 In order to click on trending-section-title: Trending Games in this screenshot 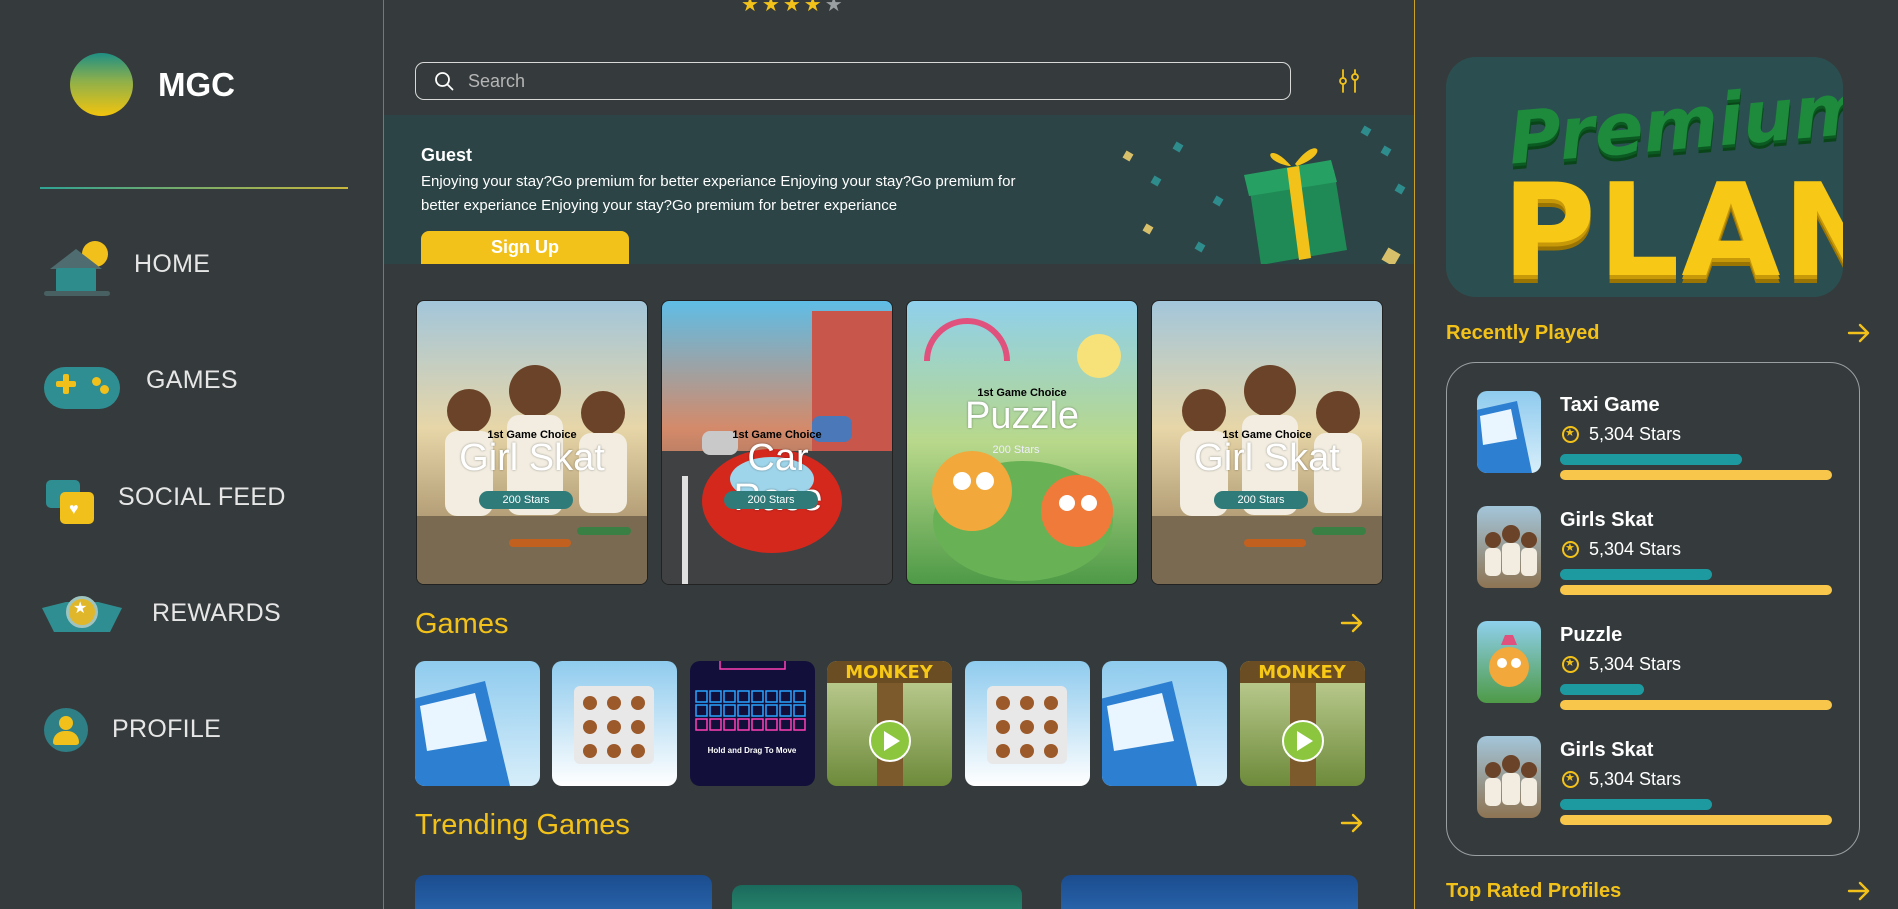, I will do `click(522, 825)`.